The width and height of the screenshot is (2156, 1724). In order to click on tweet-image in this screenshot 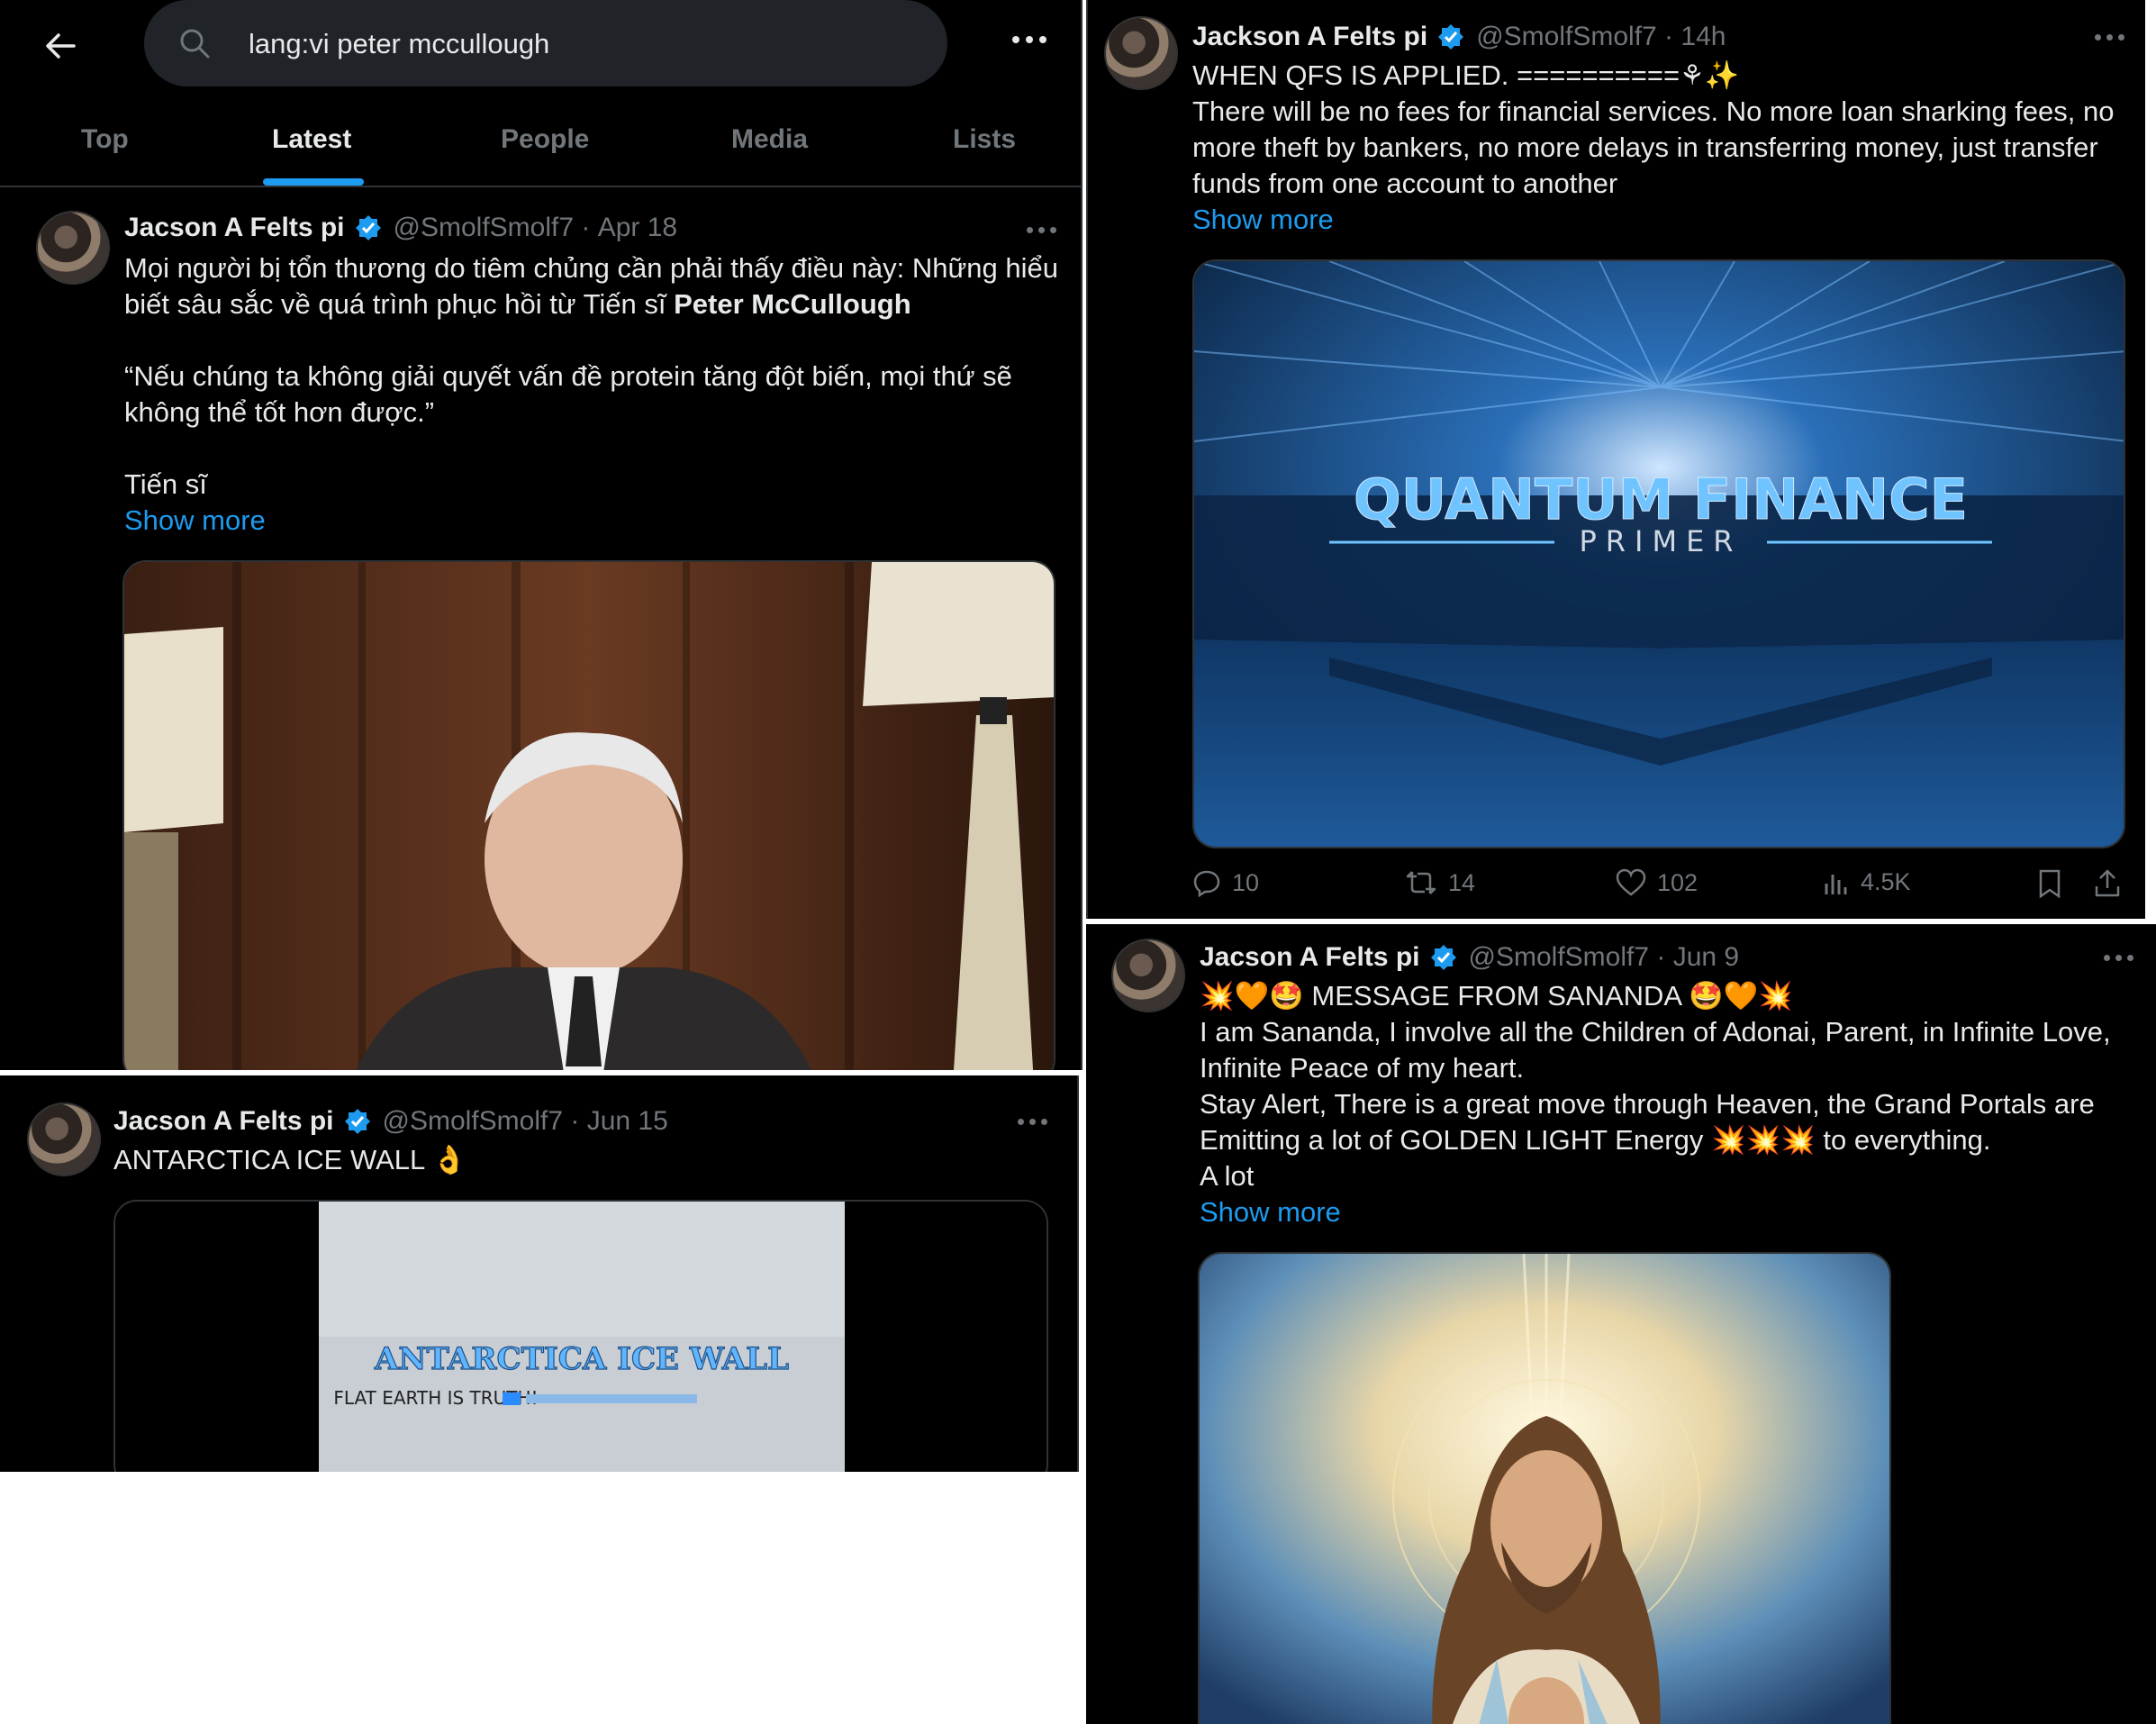, I will do `click(1544, 1488)`.